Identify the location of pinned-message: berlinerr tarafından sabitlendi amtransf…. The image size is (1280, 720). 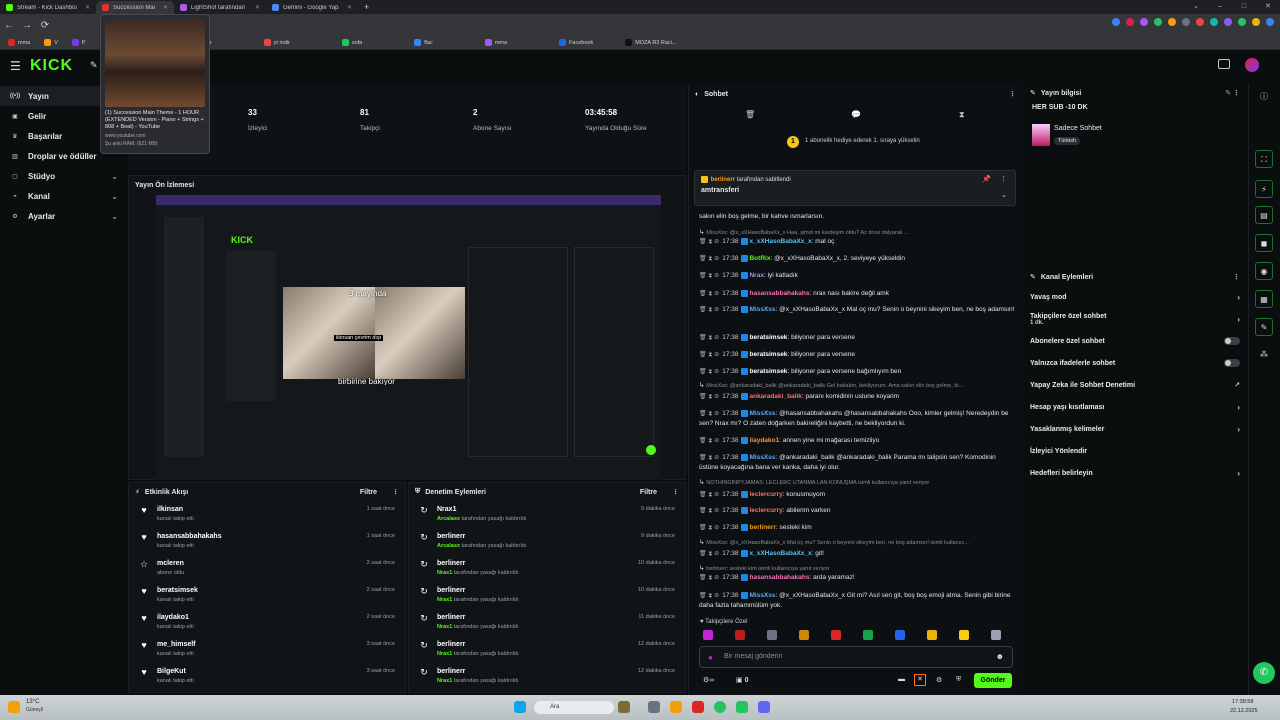
(855, 188).